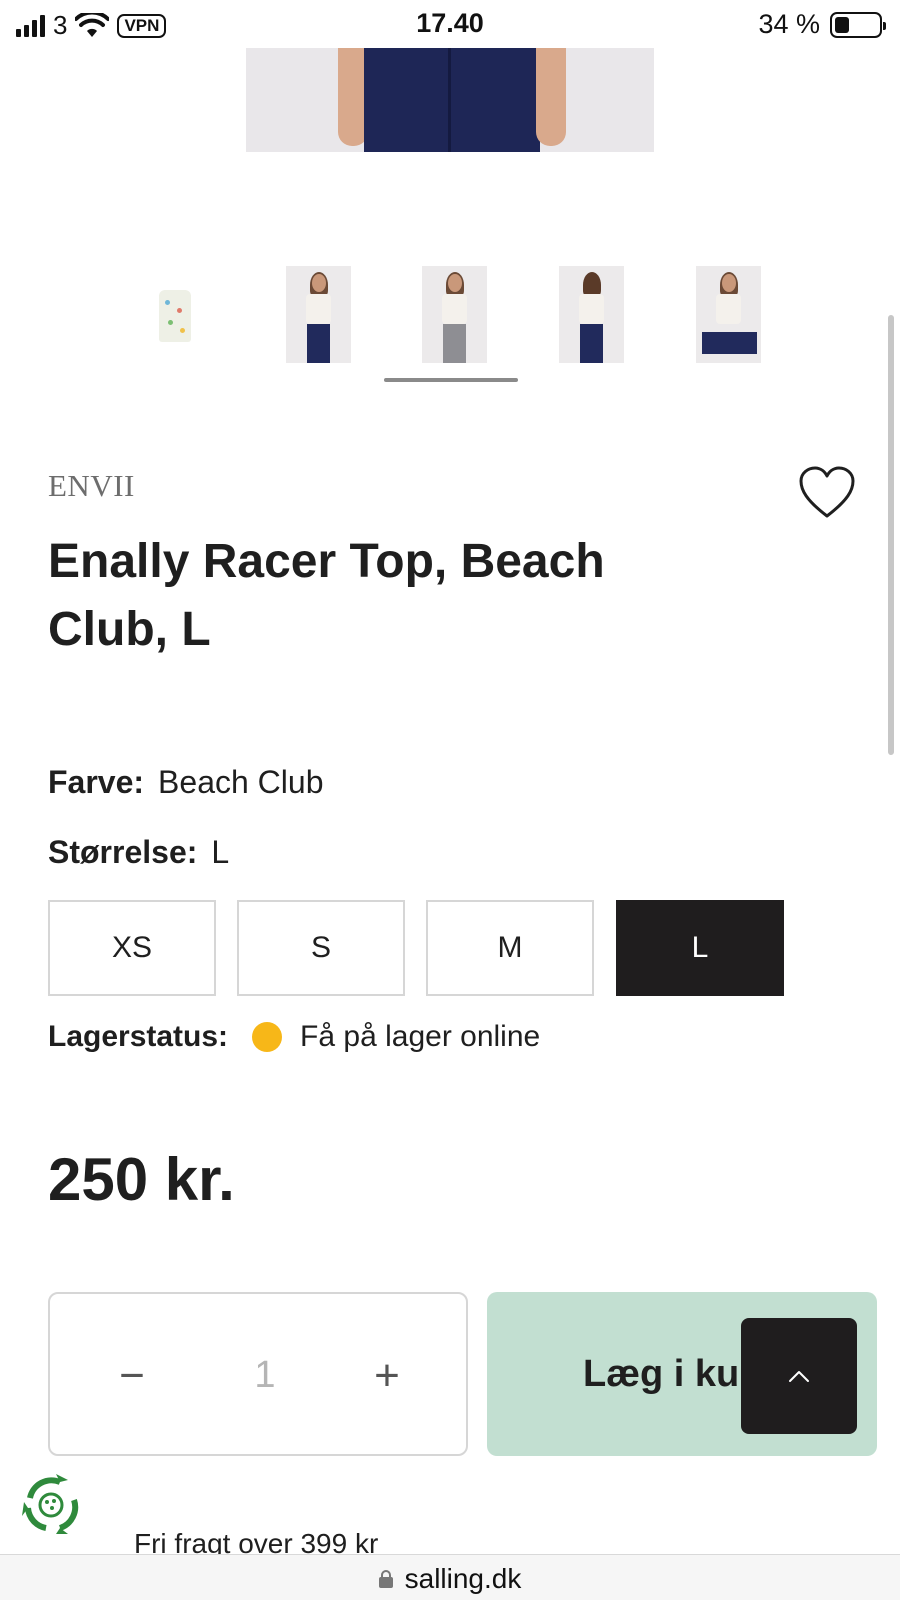 The height and width of the screenshot is (1600, 900). I want to click on add-to-cart-label: Læg i ku, so click(661, 1374).